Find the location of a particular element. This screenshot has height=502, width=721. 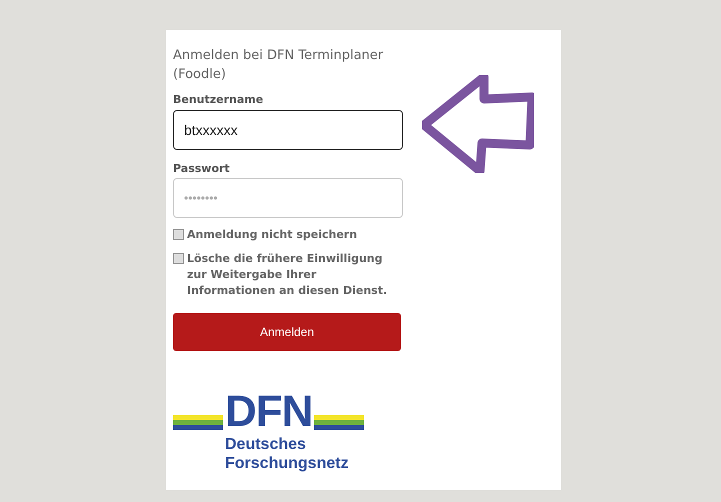

username-field: btxxxxxx is located at coordinates (288, 130).